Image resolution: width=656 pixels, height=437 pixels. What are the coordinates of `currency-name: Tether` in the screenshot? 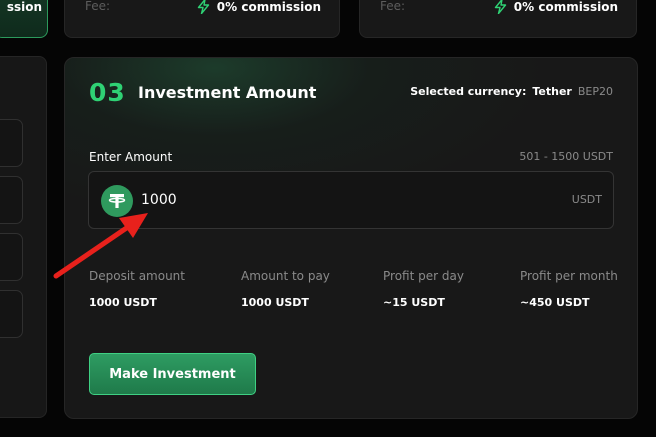 It's located at (552, 91).